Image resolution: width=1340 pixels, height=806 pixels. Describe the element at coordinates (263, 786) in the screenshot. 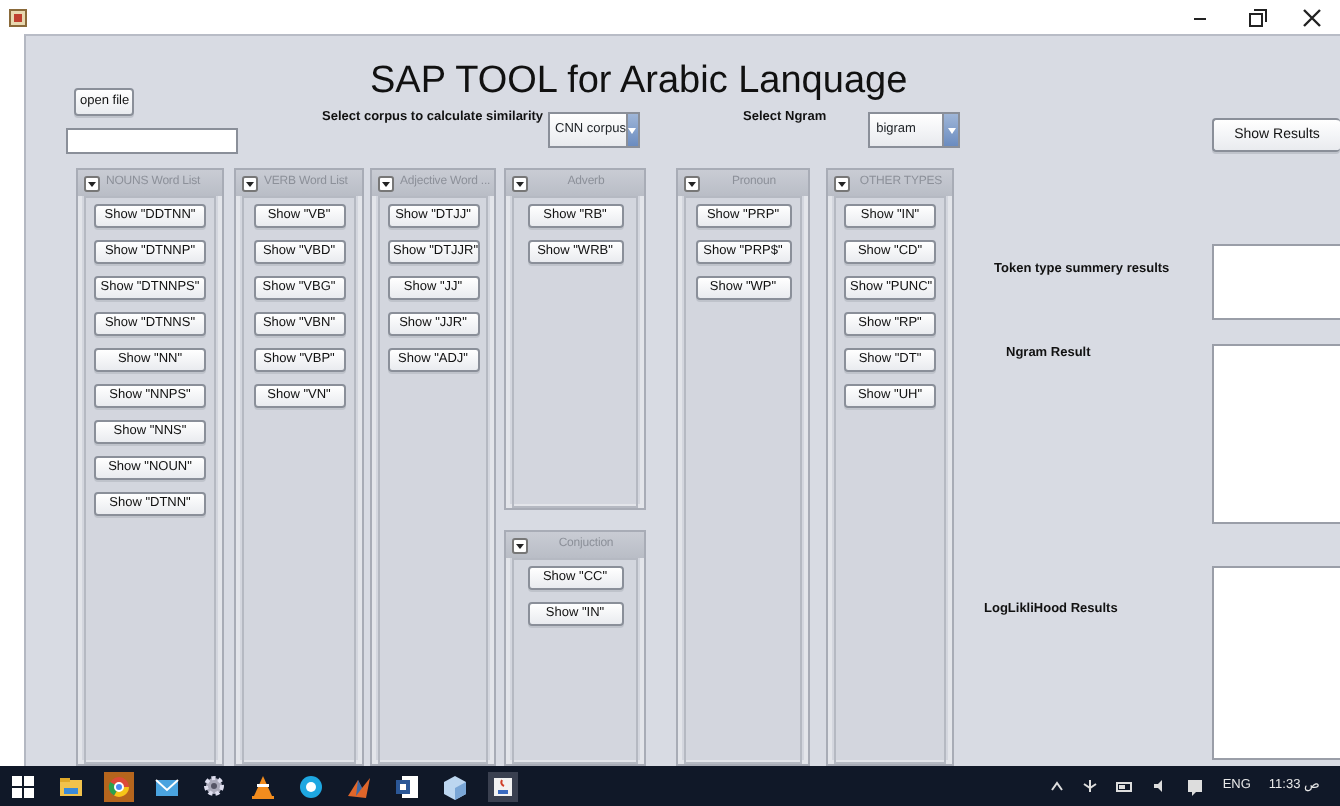

I see `cone-icon` at that location.